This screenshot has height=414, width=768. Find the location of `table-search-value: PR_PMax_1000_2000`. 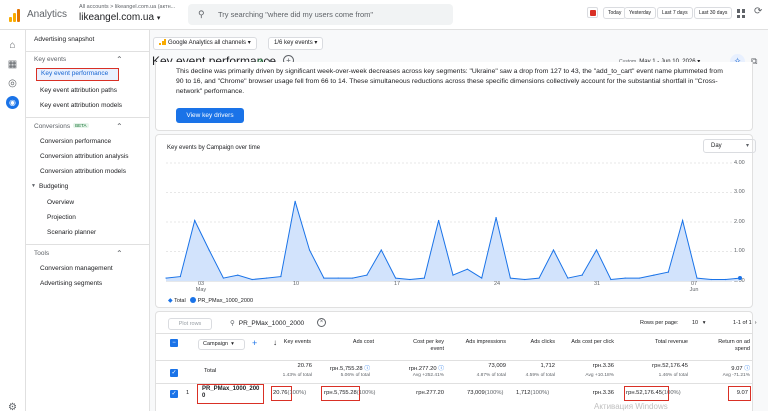

table-search-value: PR_PMax_1000_2000 is located at coordinates (271, 323).